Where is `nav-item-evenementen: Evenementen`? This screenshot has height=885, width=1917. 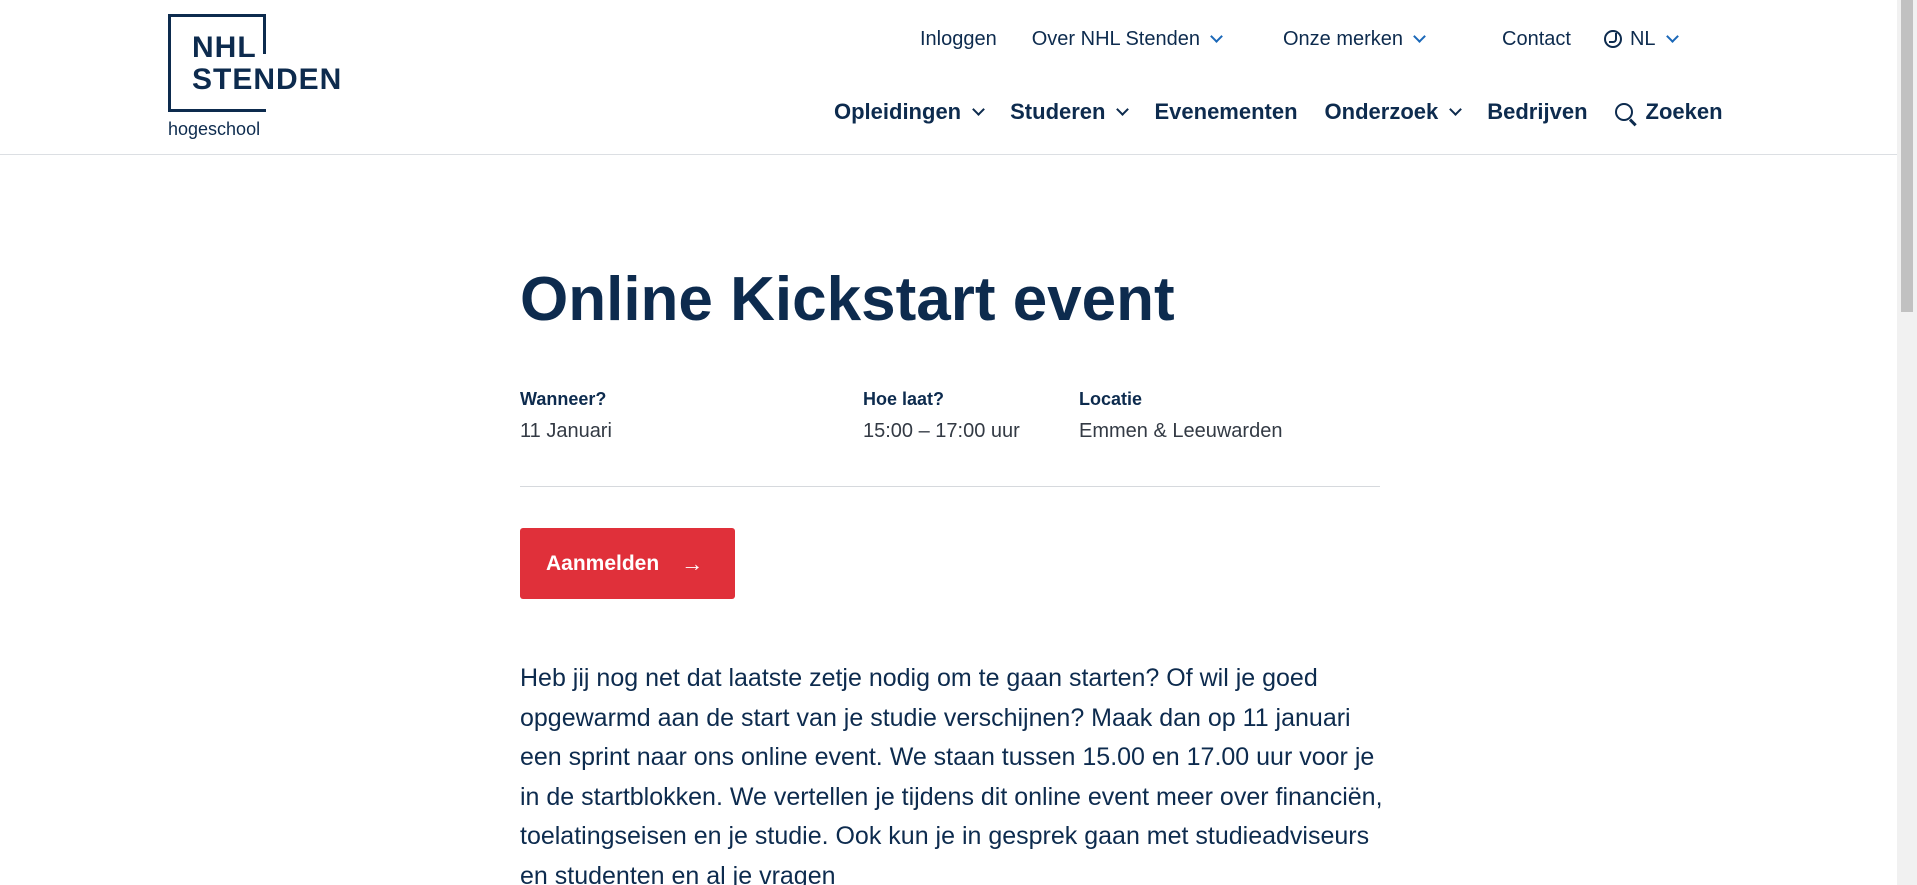
nav-item-evenementen: Evenementen is located at coordinates (1225, 112).